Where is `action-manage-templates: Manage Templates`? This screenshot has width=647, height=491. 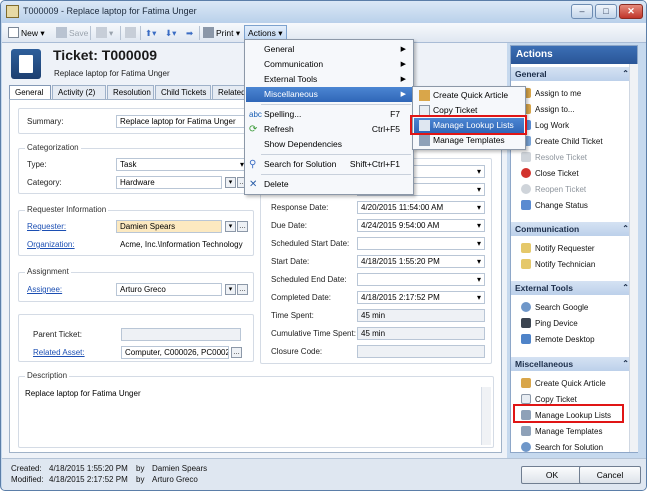 action-manage-templates: Manage Templates is located at coordinates (561, 431).